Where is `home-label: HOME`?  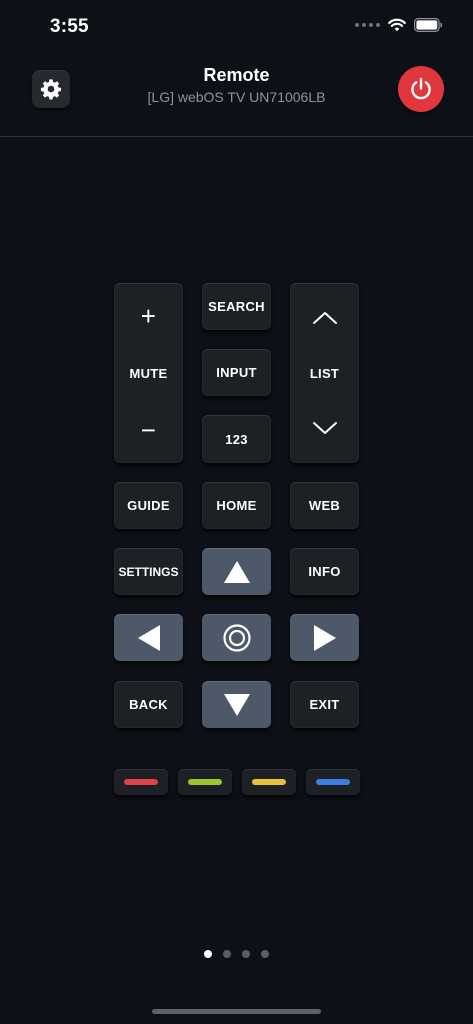
home-label: HOME is located at coordinates (236, 505).